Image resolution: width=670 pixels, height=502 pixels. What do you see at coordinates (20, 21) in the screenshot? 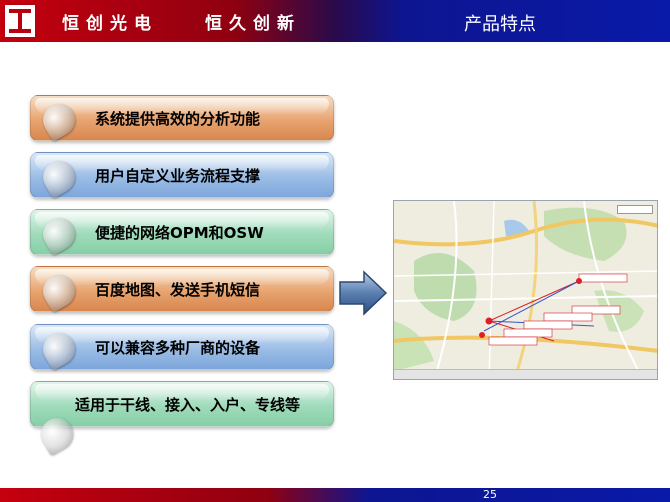
I see `company-logo` at bounding box center [20, 21].